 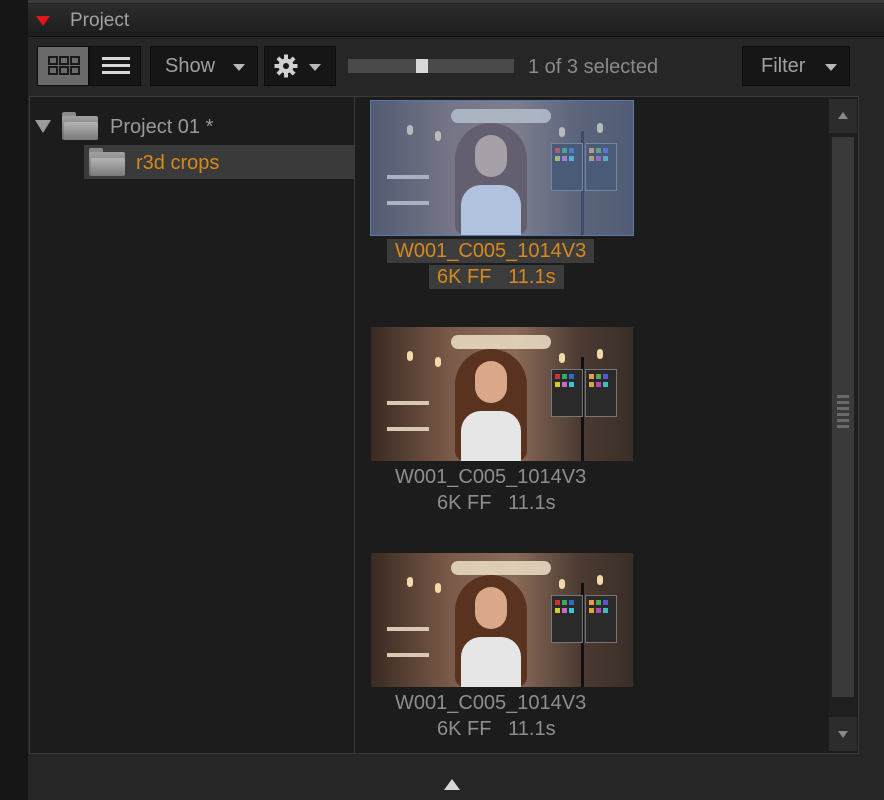 I want to click on panel-top-border, so click(x=456, y=1).